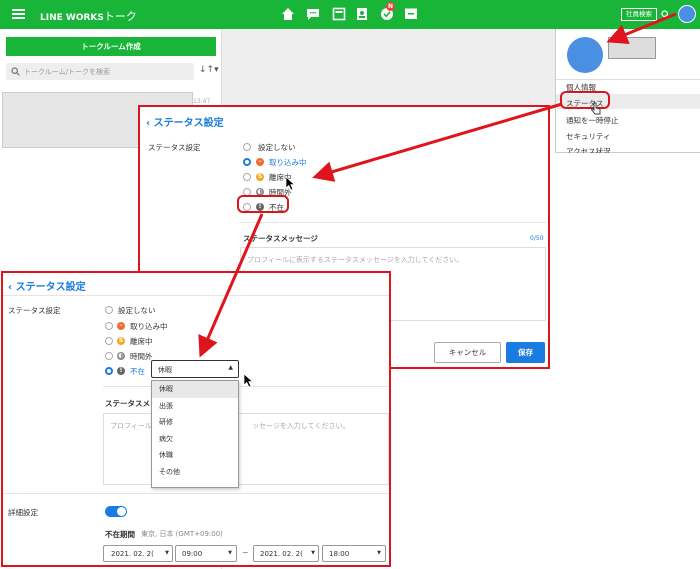 The height and width of the screenshot is (569, 700). What do you see at coordinates (88, 16) in the screenshot?
I see `app-title: LINE WORKSトーク` at bounding box center [88, 16].